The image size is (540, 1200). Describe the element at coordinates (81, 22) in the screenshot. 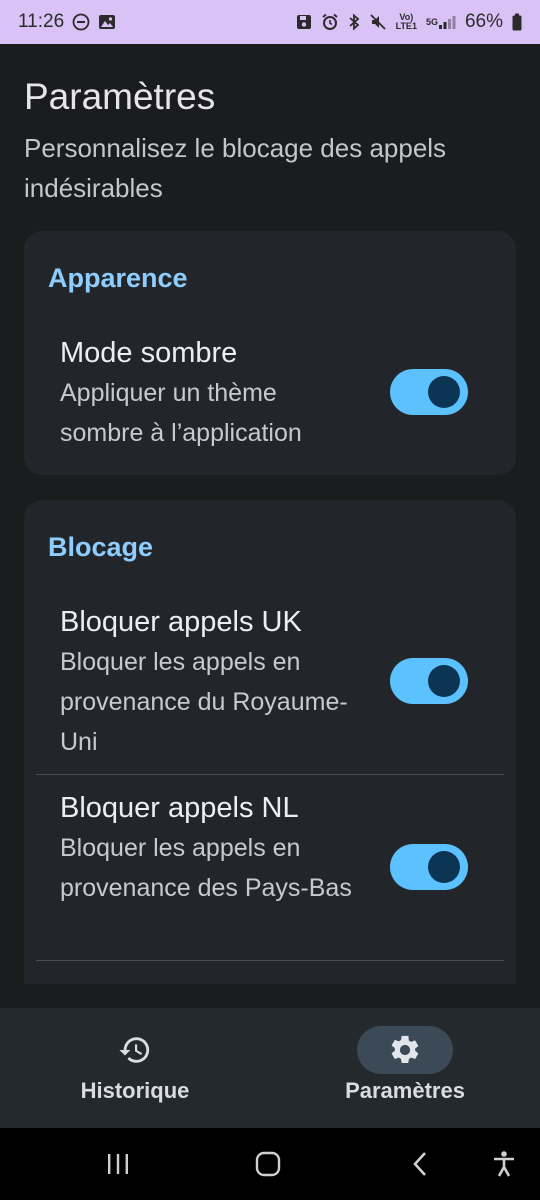

I see `do-not-disturb-icon` at that location.